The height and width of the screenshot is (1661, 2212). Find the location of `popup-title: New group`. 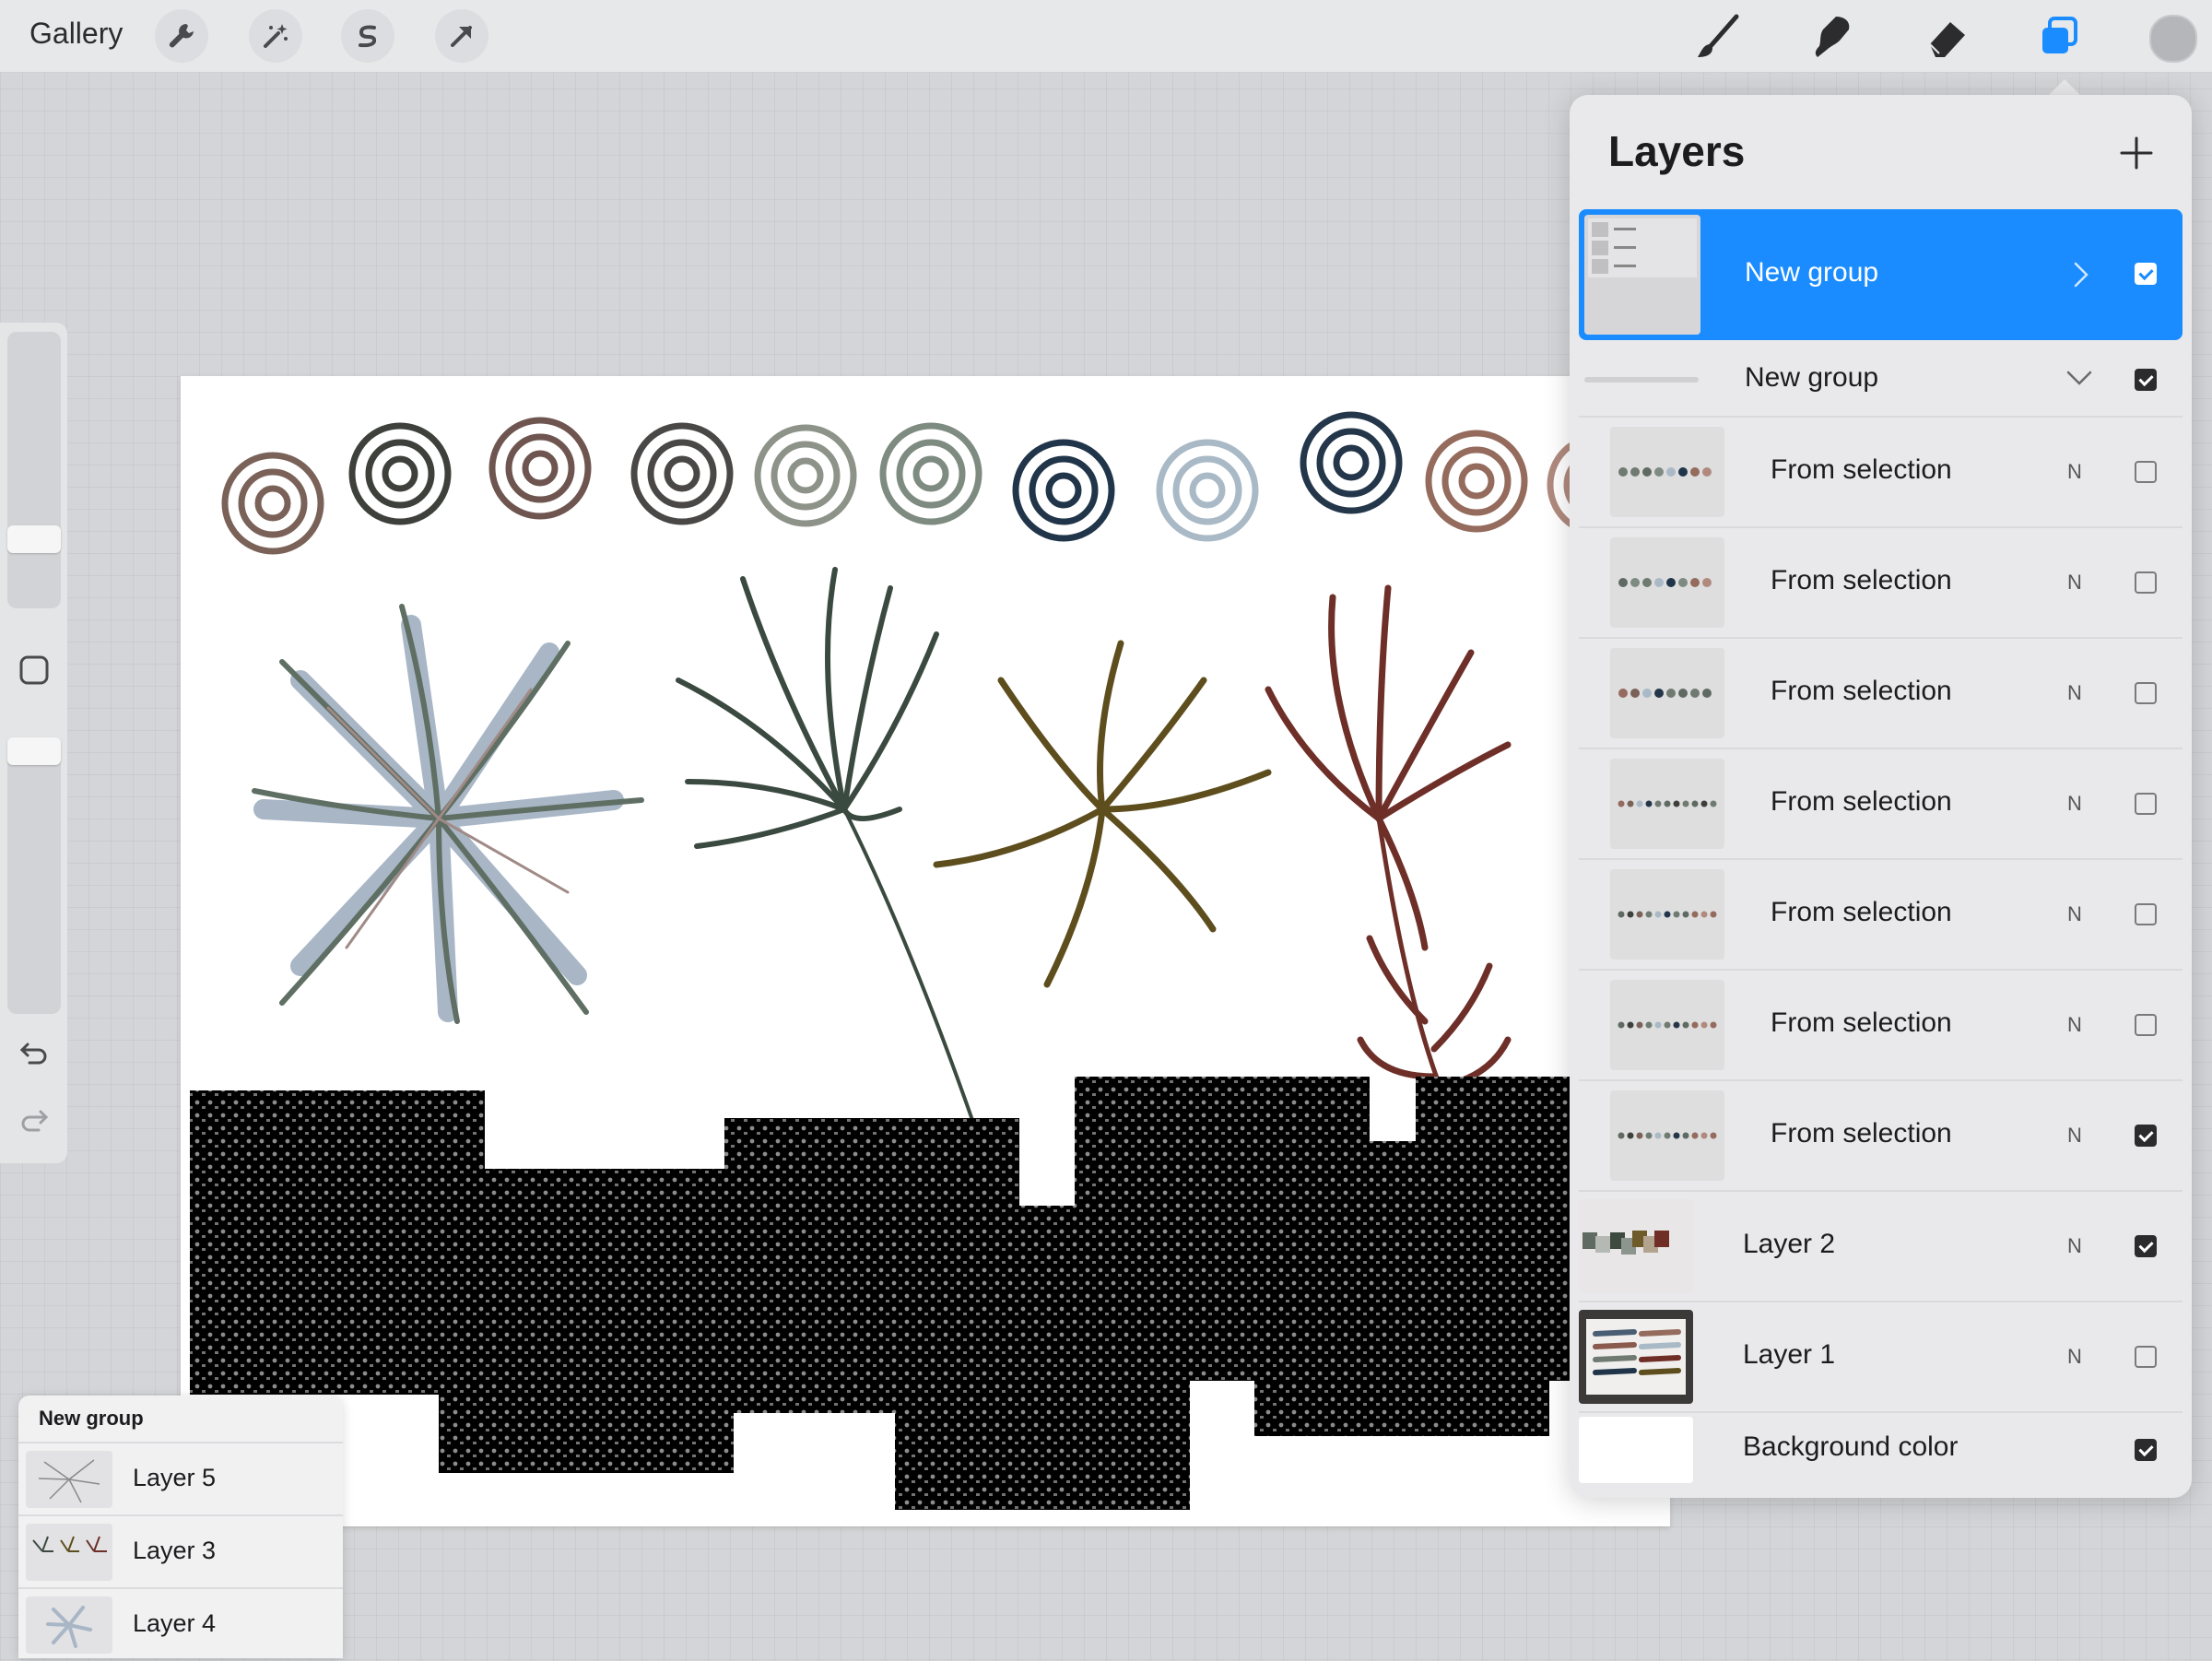

popup-title: New group is located at coordinates (91, 1418).